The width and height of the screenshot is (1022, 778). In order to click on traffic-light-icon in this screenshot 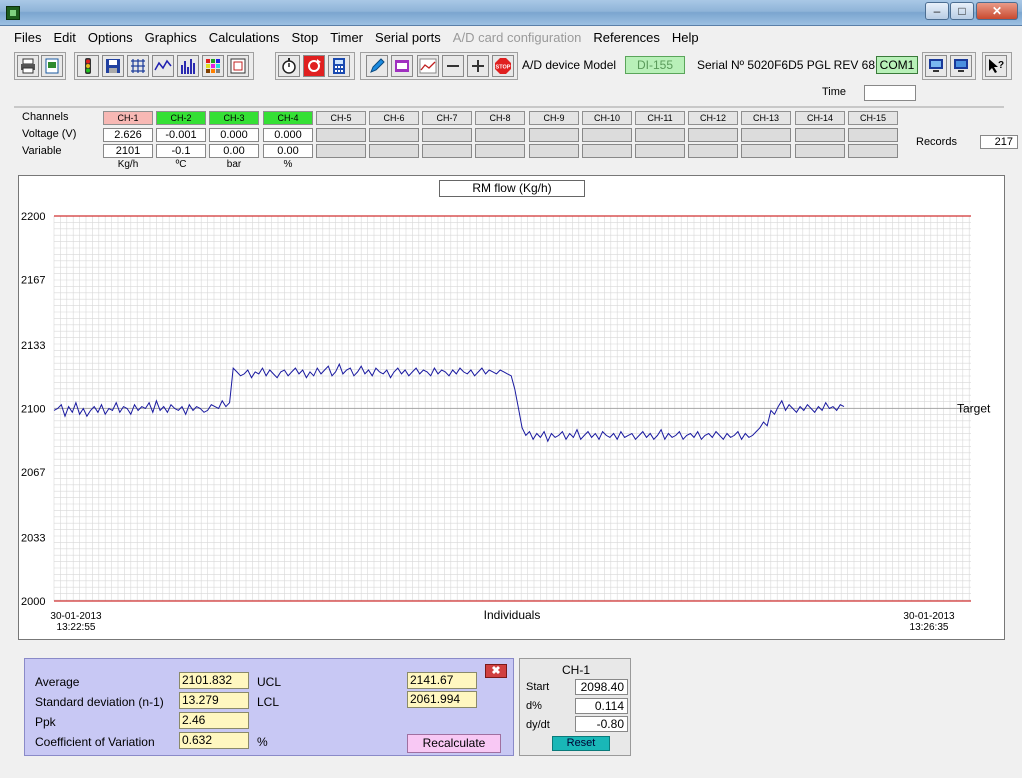, I will do `click(88, 66)`.